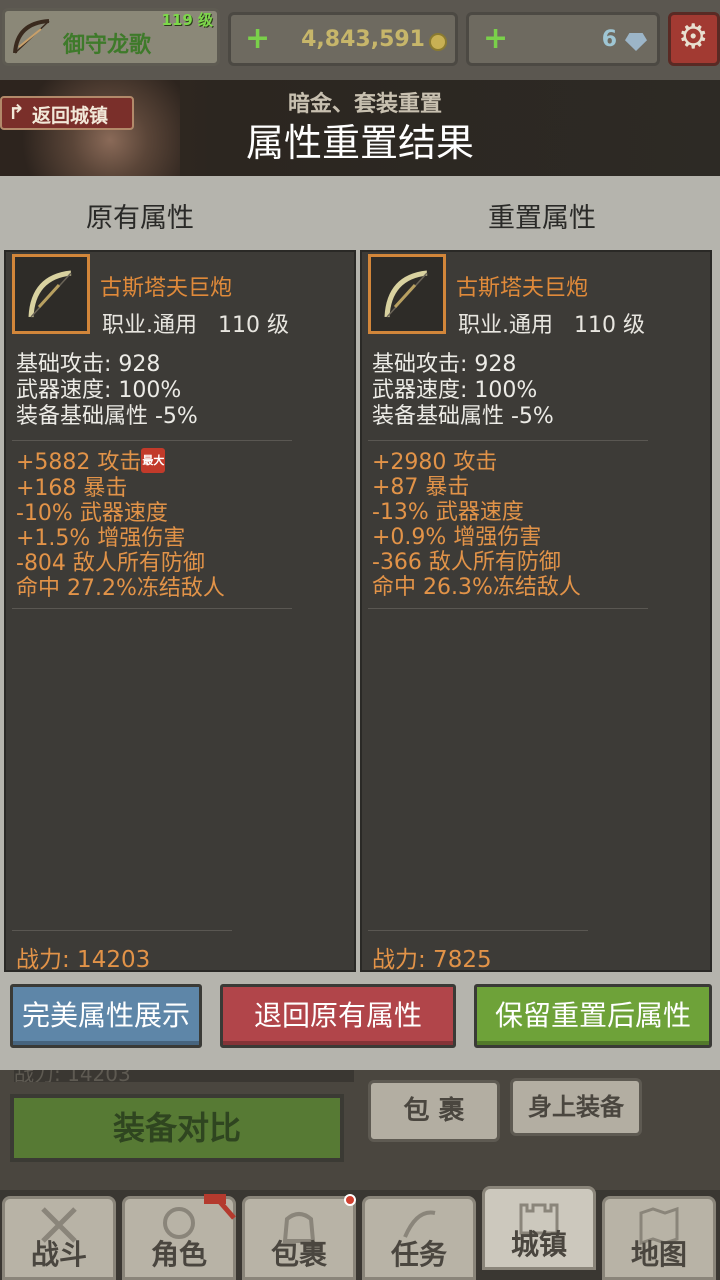  Describe the element at coordinates (338, 1016) in the screenshot. I see `revert-attributes-button: 退回原有属性` at that location.